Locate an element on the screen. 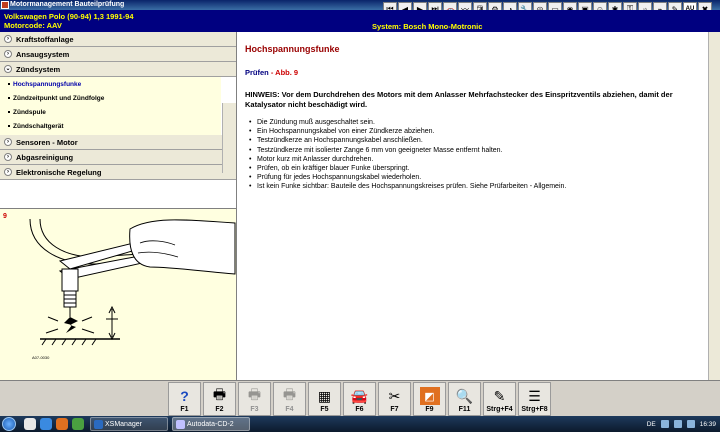  document-icon: ▦ is located at coordinates (324, 395).